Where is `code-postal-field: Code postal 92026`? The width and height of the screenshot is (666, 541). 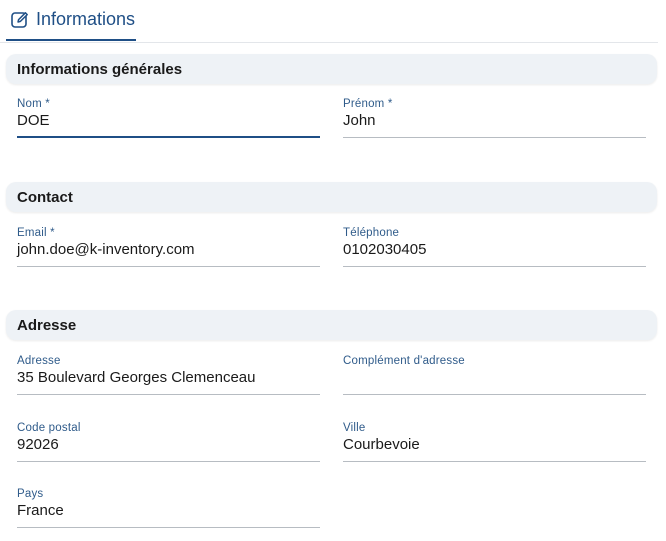 code-postal-field: Code postal 92026 is located at coordinates (168, 442).